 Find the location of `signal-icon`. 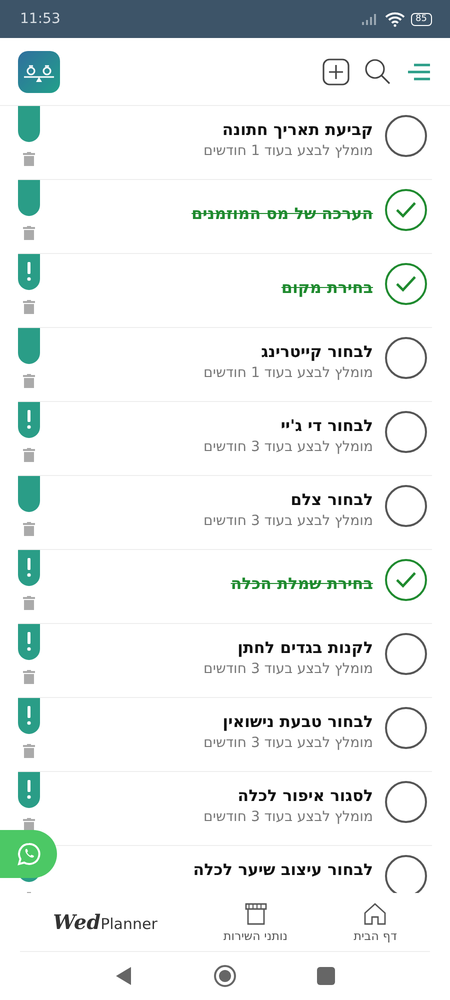

signal-icon is located at coordinates (369, 19).